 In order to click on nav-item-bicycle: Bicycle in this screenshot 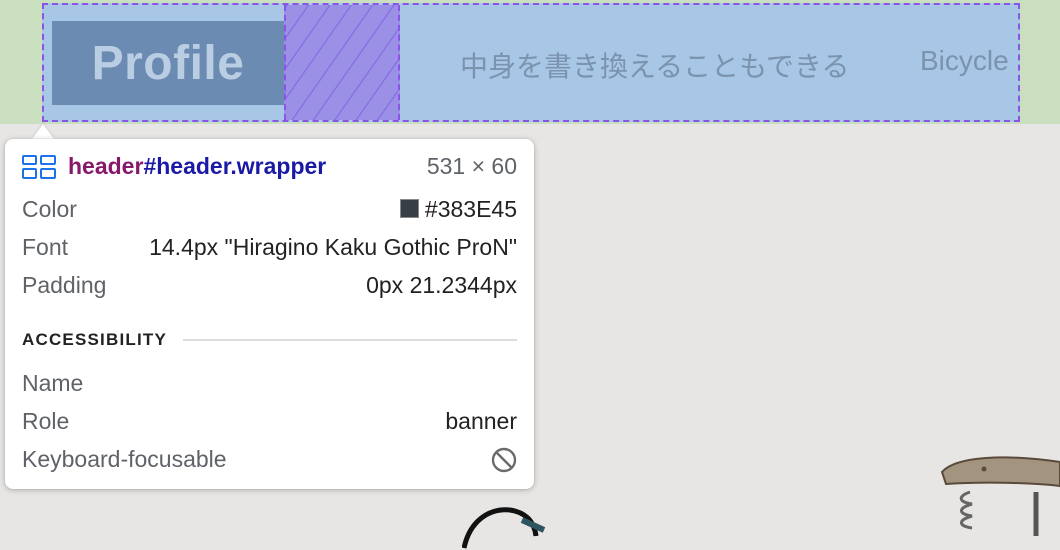, I will do `click(964, 61)`.